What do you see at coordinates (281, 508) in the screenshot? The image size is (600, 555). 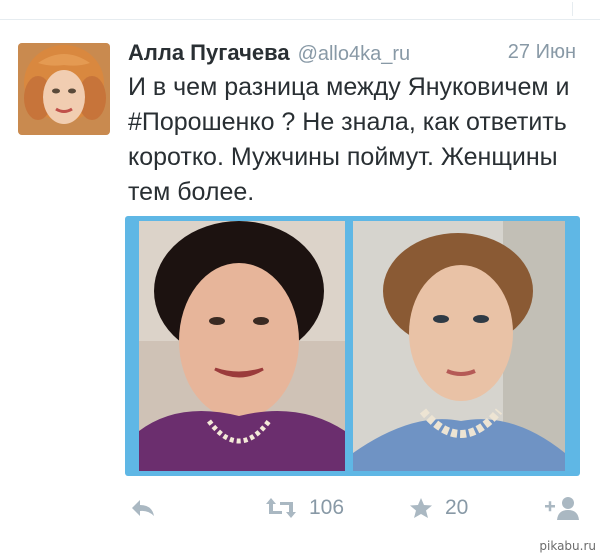 I see `retweet-icon` at bounding box center [281, 508].